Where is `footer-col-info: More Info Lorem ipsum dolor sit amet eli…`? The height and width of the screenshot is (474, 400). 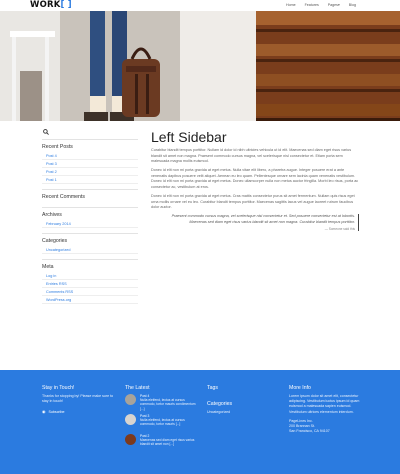
footer-col-info: More Info Lorem ipsum dolor sit amet eli… is located at coordinates (328, 409).